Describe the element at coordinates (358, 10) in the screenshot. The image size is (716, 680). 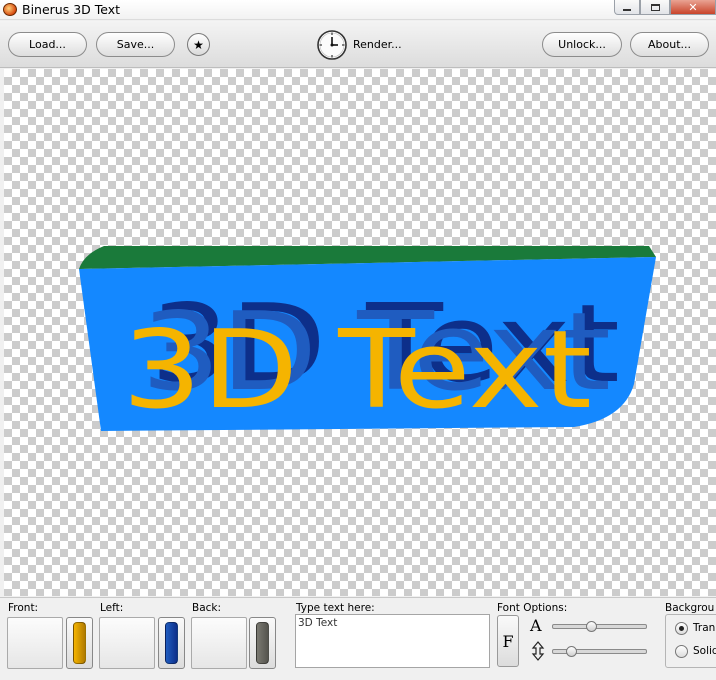
I see `title-bar: Binerus 3D Text ✕` at that location.